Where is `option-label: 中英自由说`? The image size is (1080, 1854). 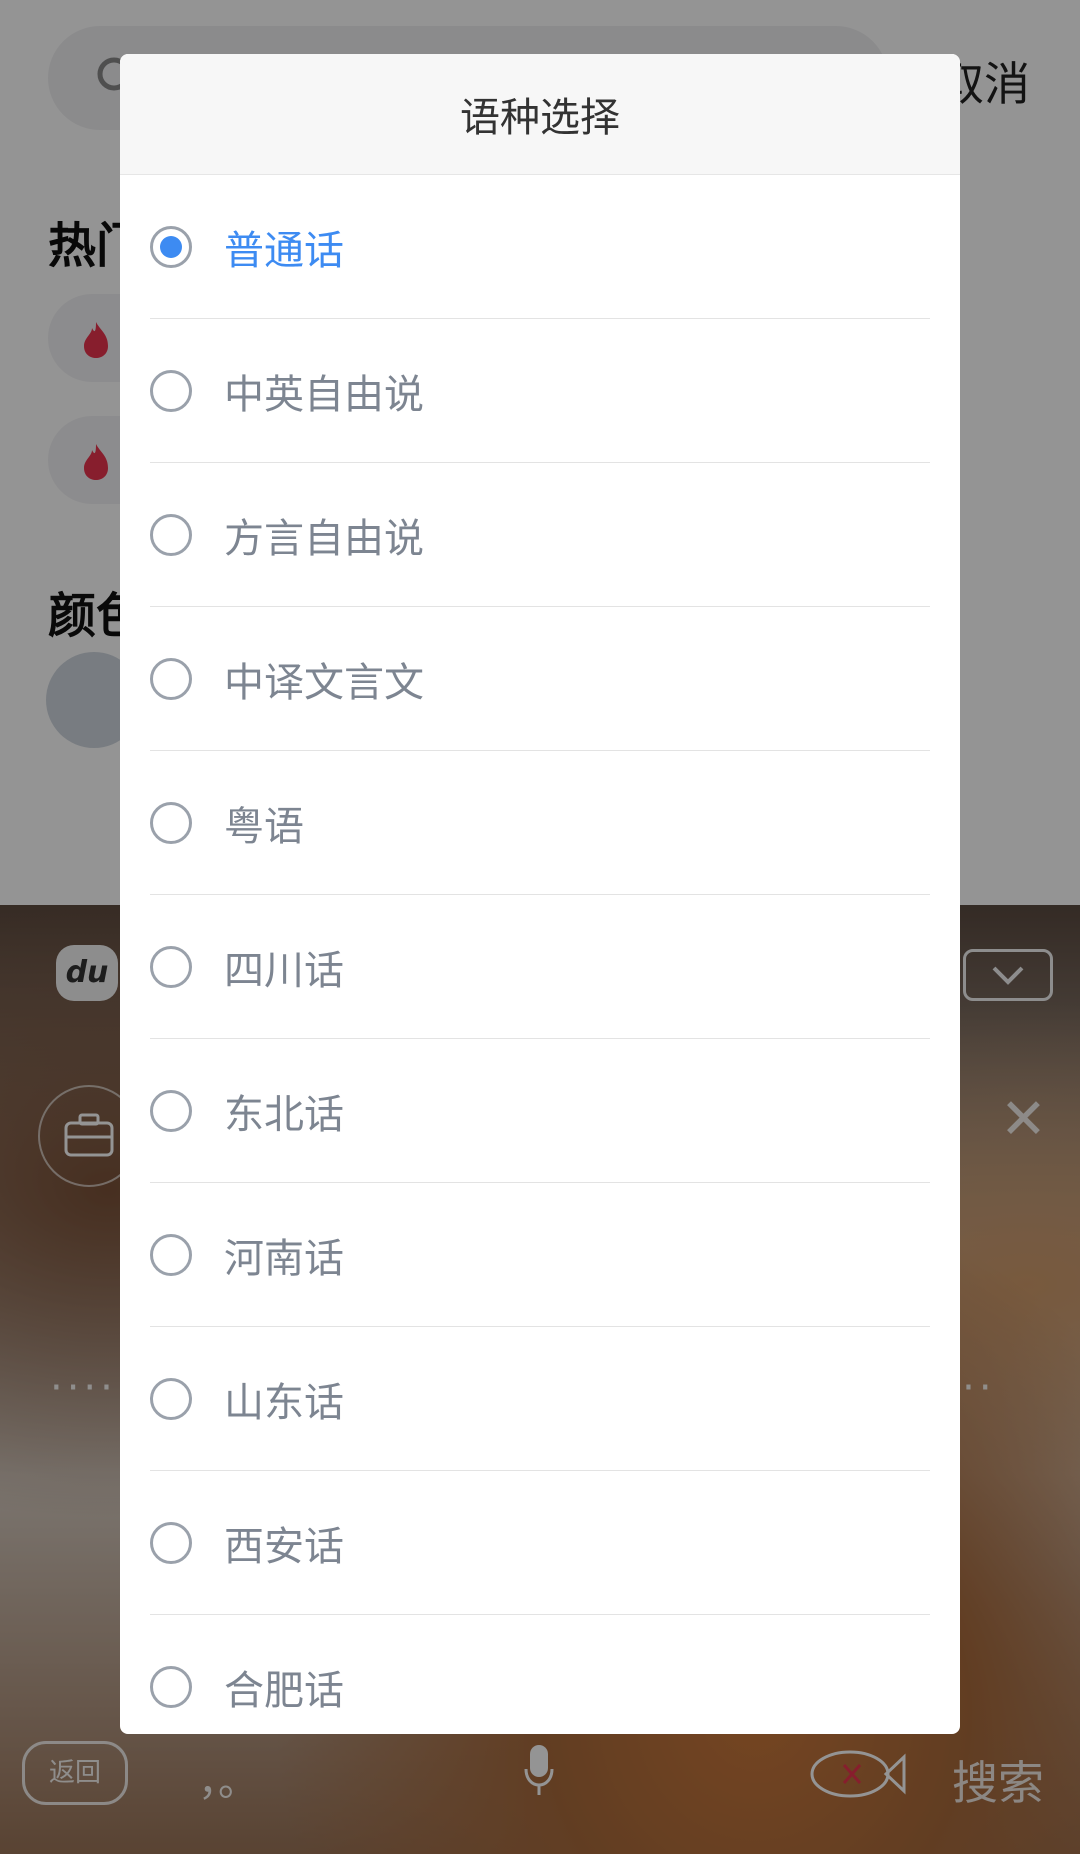
option-label: 中英自由说 is located at coordinates (324, 394).